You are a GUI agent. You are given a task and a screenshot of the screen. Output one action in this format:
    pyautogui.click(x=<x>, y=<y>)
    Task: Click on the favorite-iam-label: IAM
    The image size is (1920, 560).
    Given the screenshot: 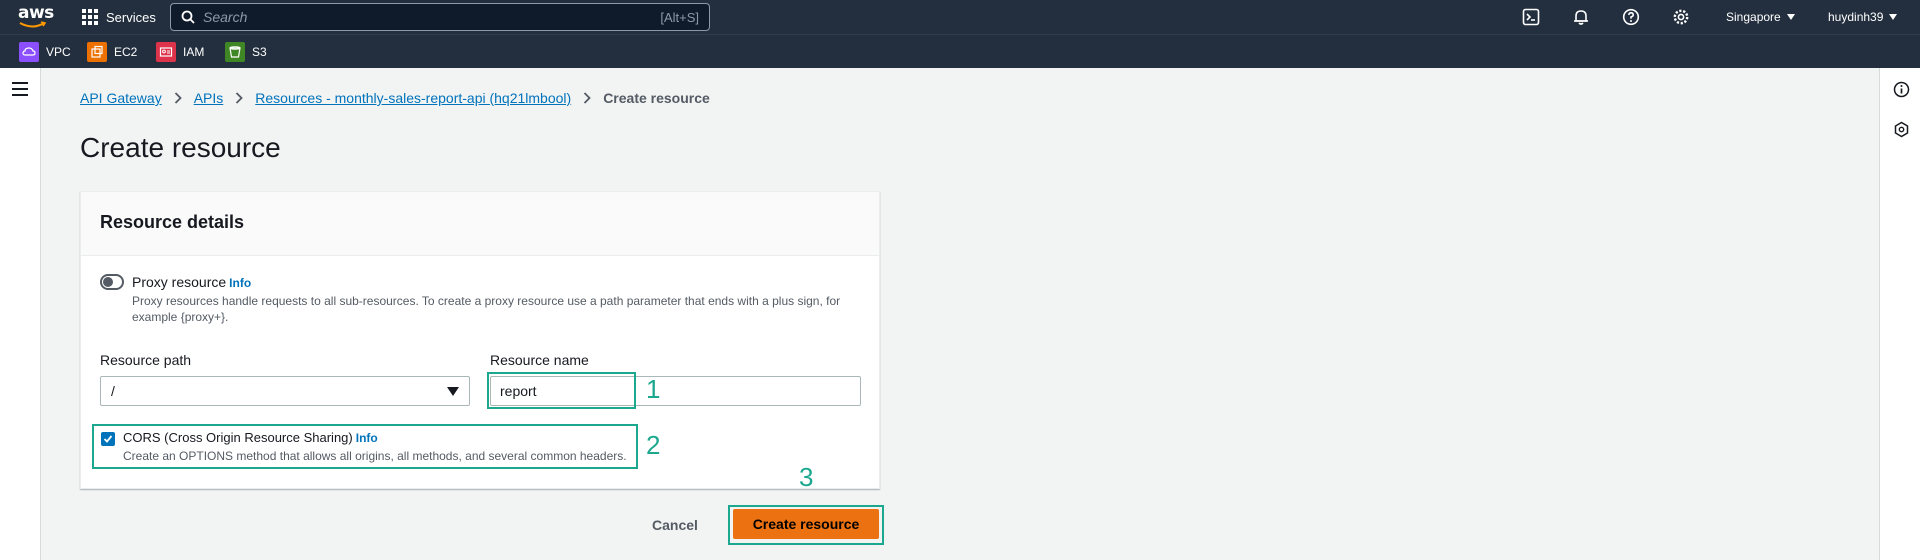 What is the action you would take?
    pyautogui.click(x=194, y=52)
    